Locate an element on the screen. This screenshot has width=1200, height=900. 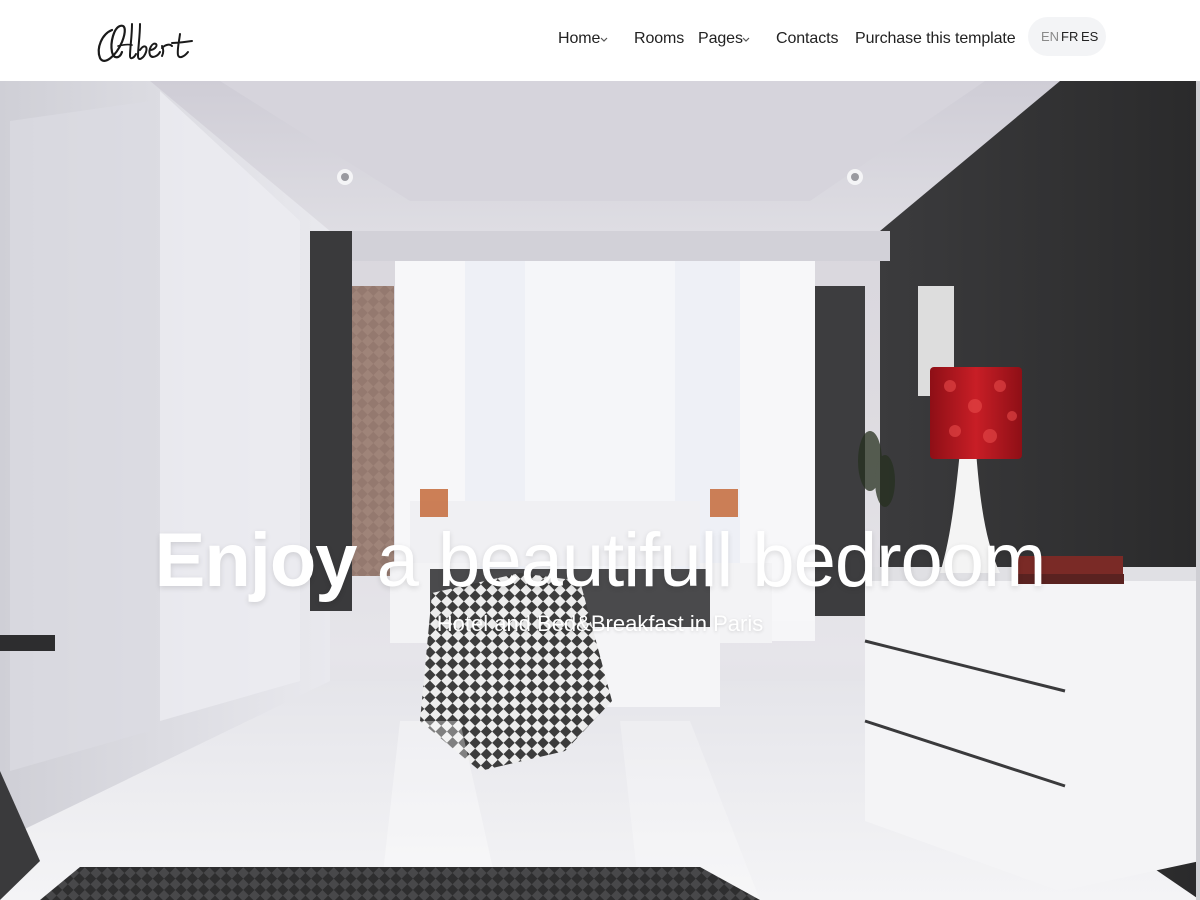
nav-rooms-label: Rooms is located at coordinates (659, 38).